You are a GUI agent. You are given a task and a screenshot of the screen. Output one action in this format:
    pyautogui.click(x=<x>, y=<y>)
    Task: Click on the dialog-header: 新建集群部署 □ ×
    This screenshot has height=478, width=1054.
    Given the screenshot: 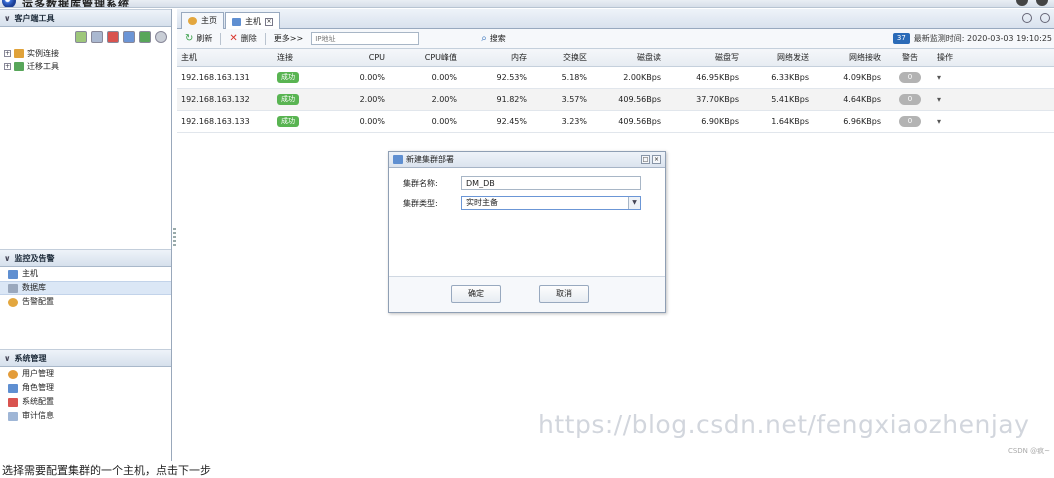 What is the action you would take?
    pyautogui.click(x=527, y=160)
    